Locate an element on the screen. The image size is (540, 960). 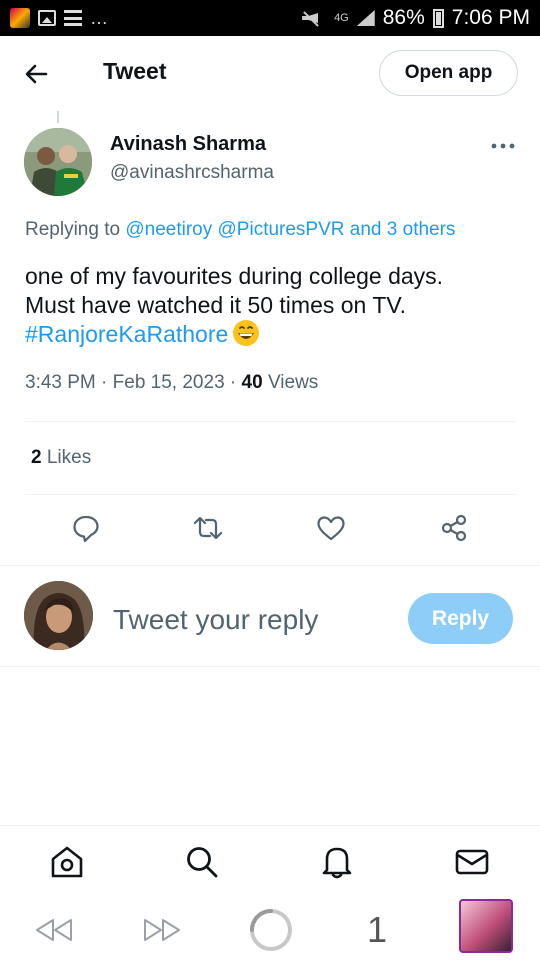
likes-link: 2 Likes is located at coordinates (61, 458).